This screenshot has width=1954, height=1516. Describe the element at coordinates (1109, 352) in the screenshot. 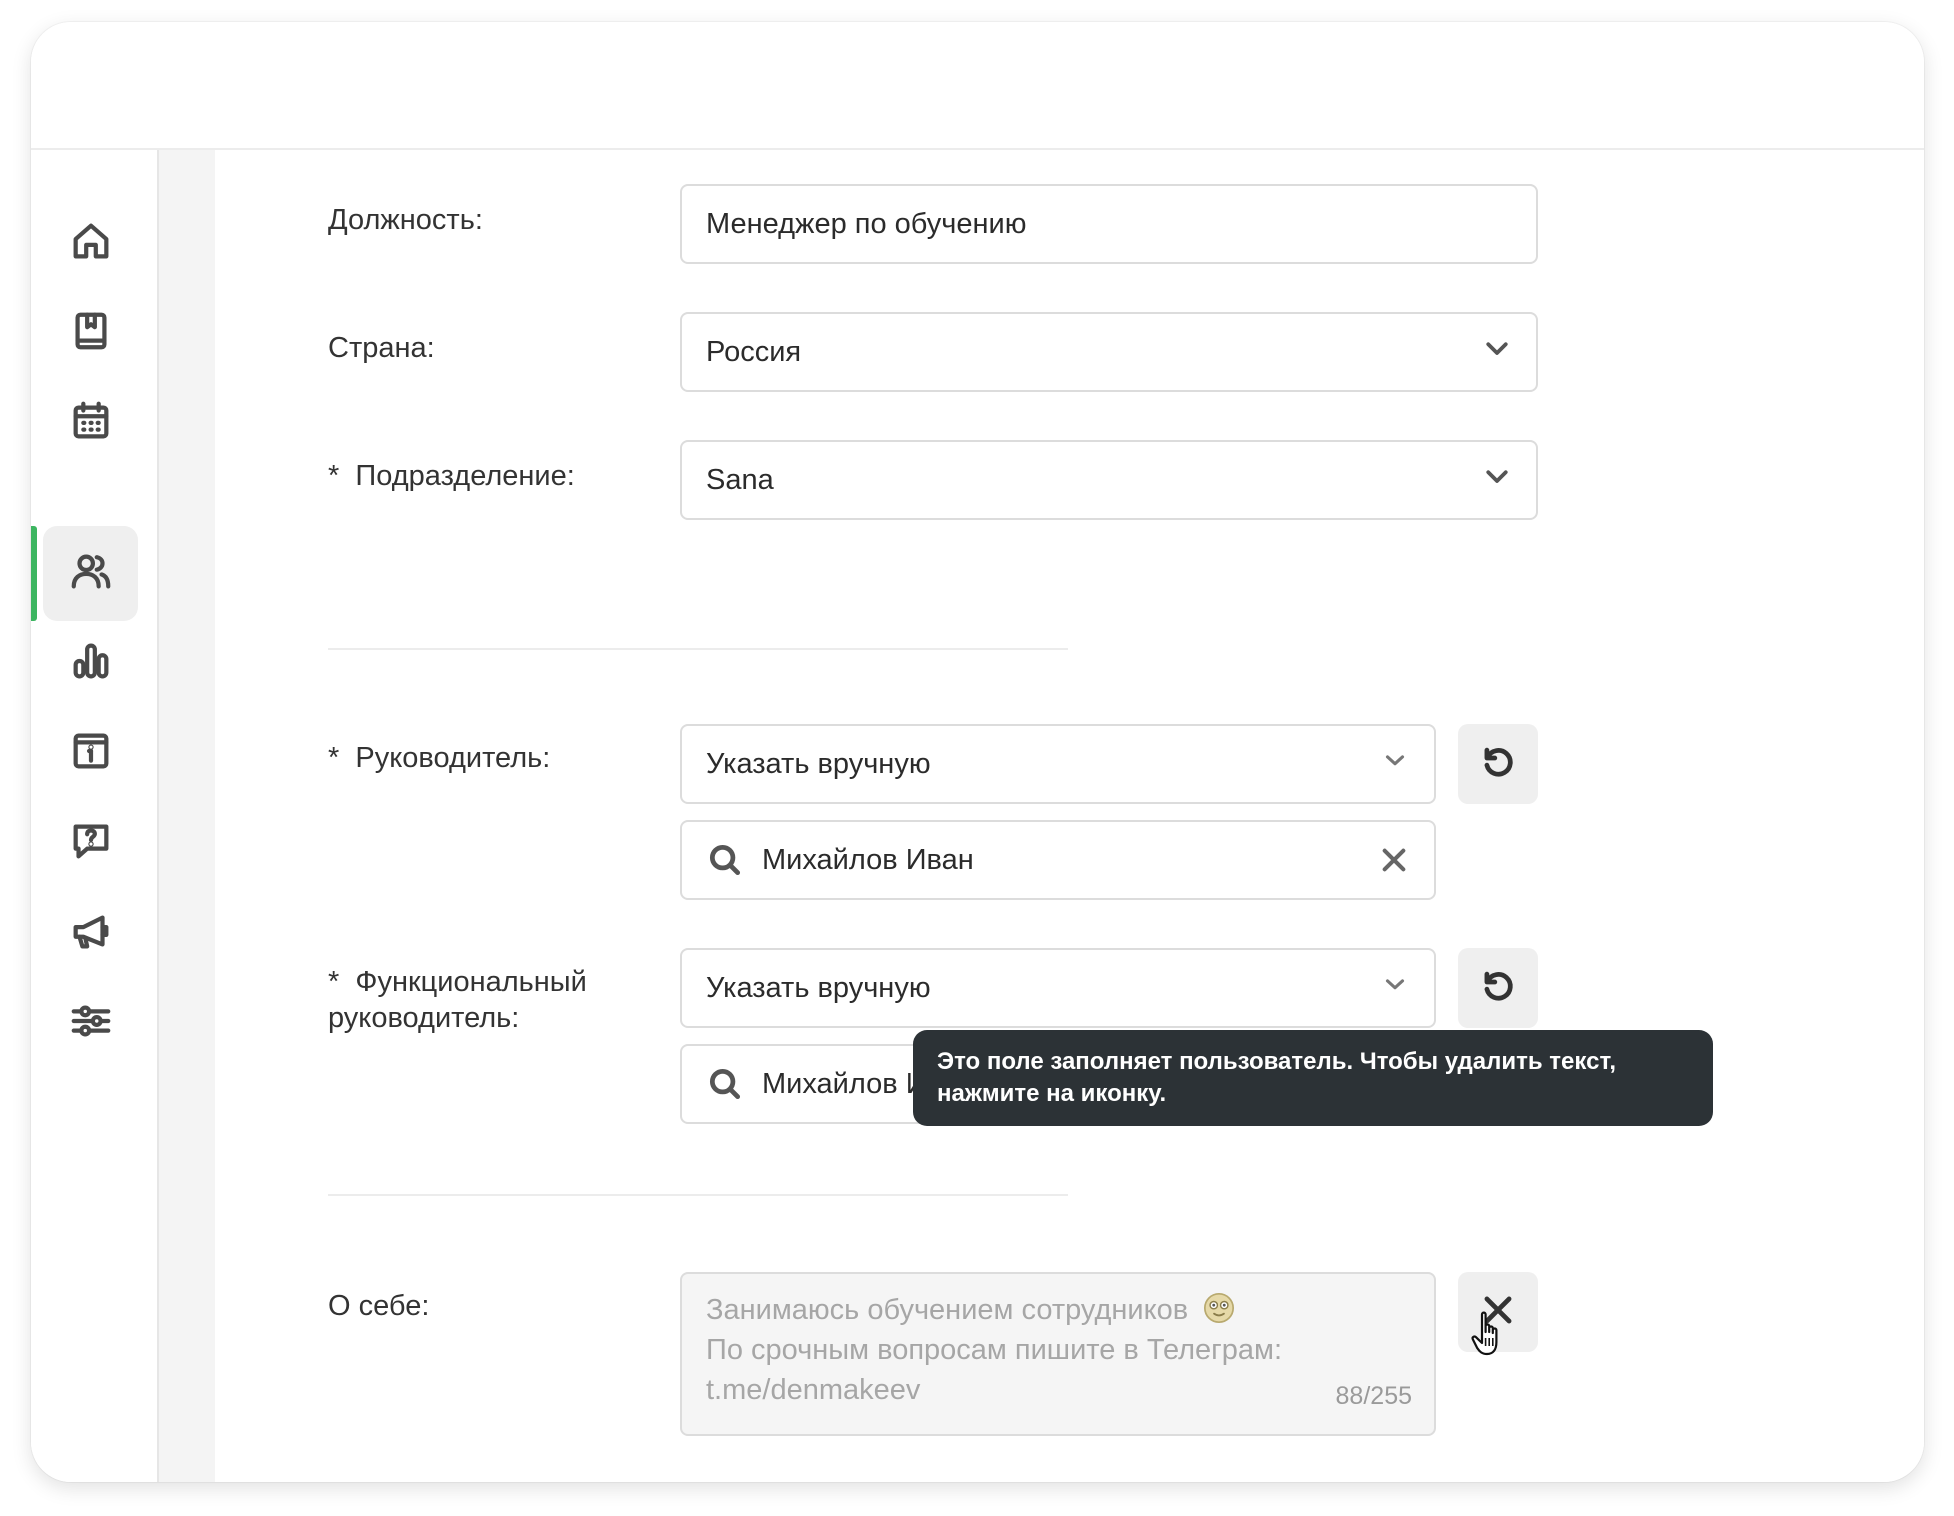

I see `country-select: Россия` at that location.